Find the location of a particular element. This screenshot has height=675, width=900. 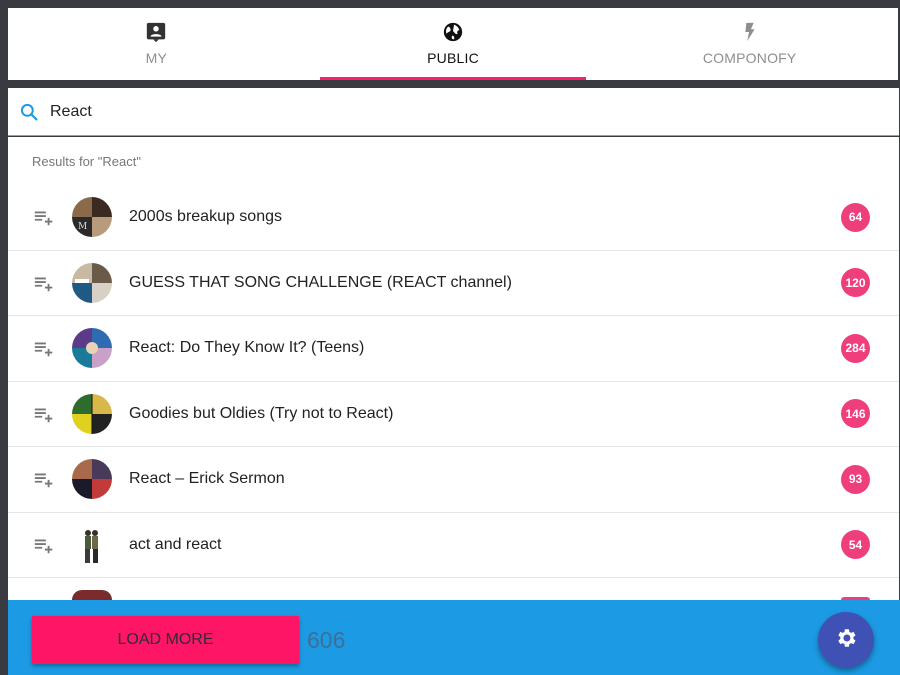

tab-componofy: COMPONOFY is located at coordinates (749, 44).